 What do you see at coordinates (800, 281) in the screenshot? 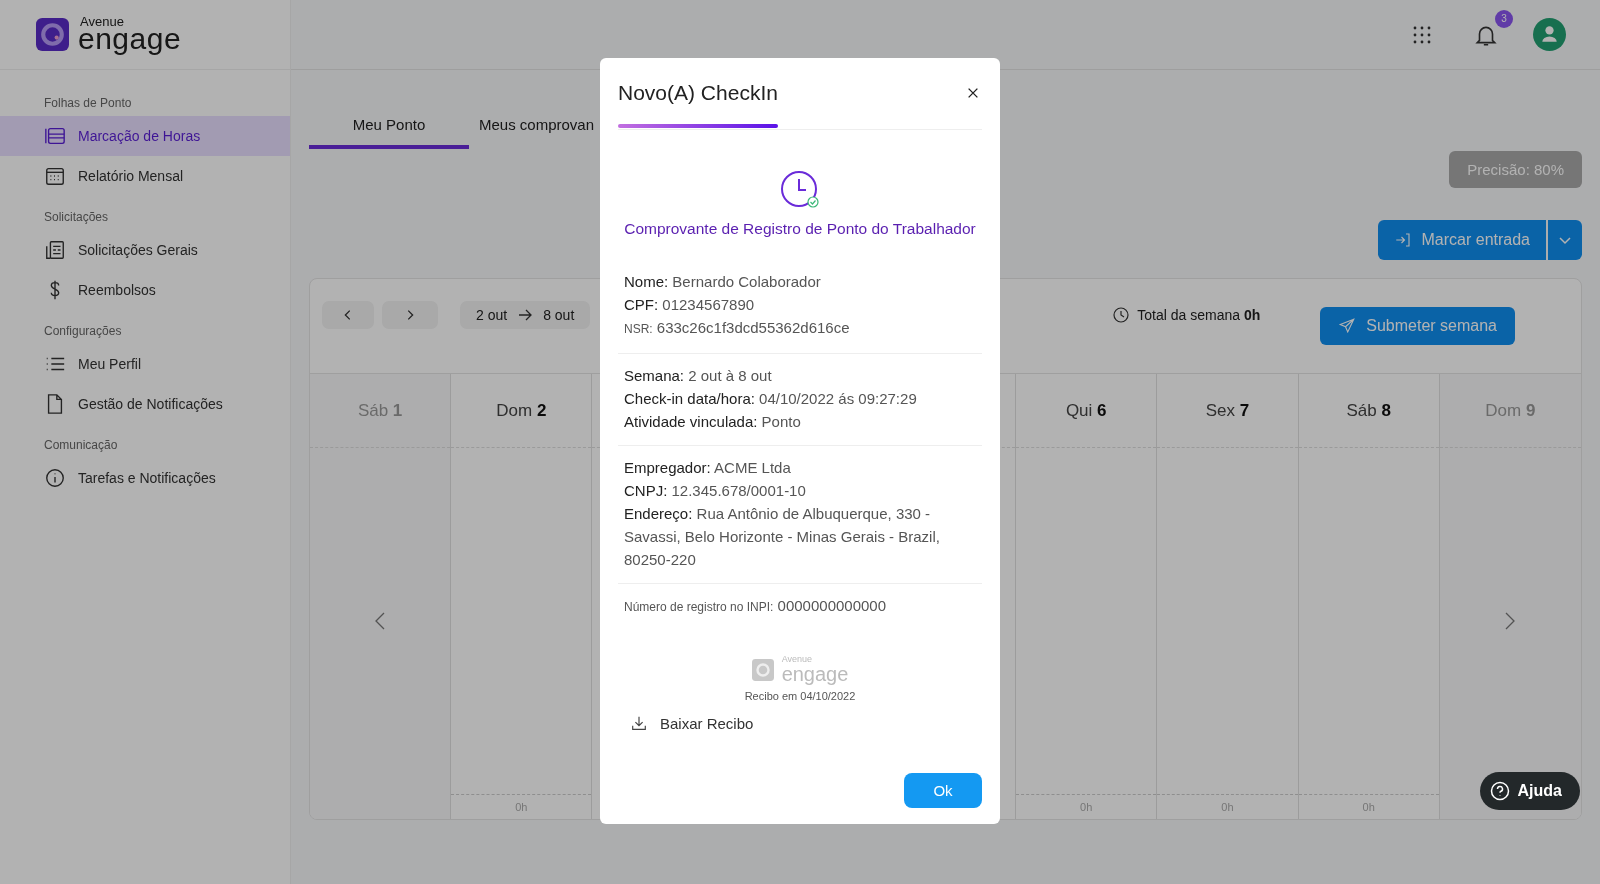
I see `receipt-field: Nome: Bernardo Colaborador` at bounding box center [800, 281].